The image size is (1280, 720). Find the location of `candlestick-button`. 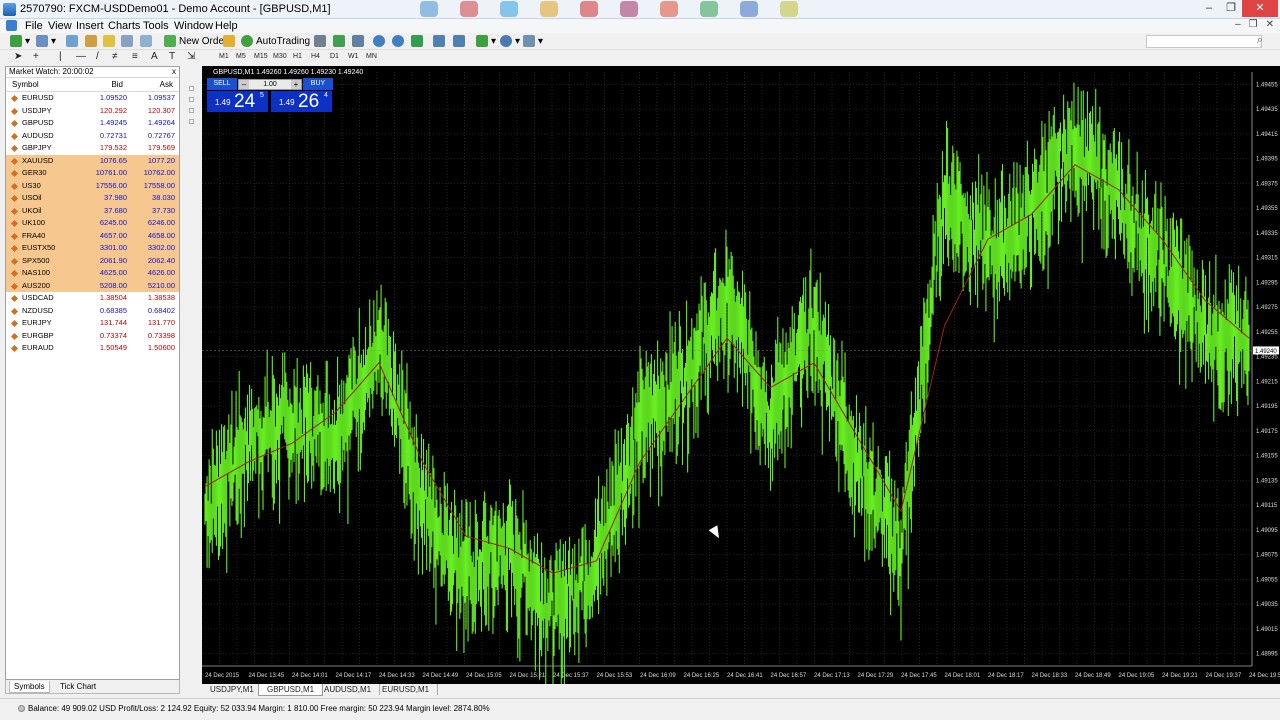

candlestick-button is located at coordinates (339, 41).